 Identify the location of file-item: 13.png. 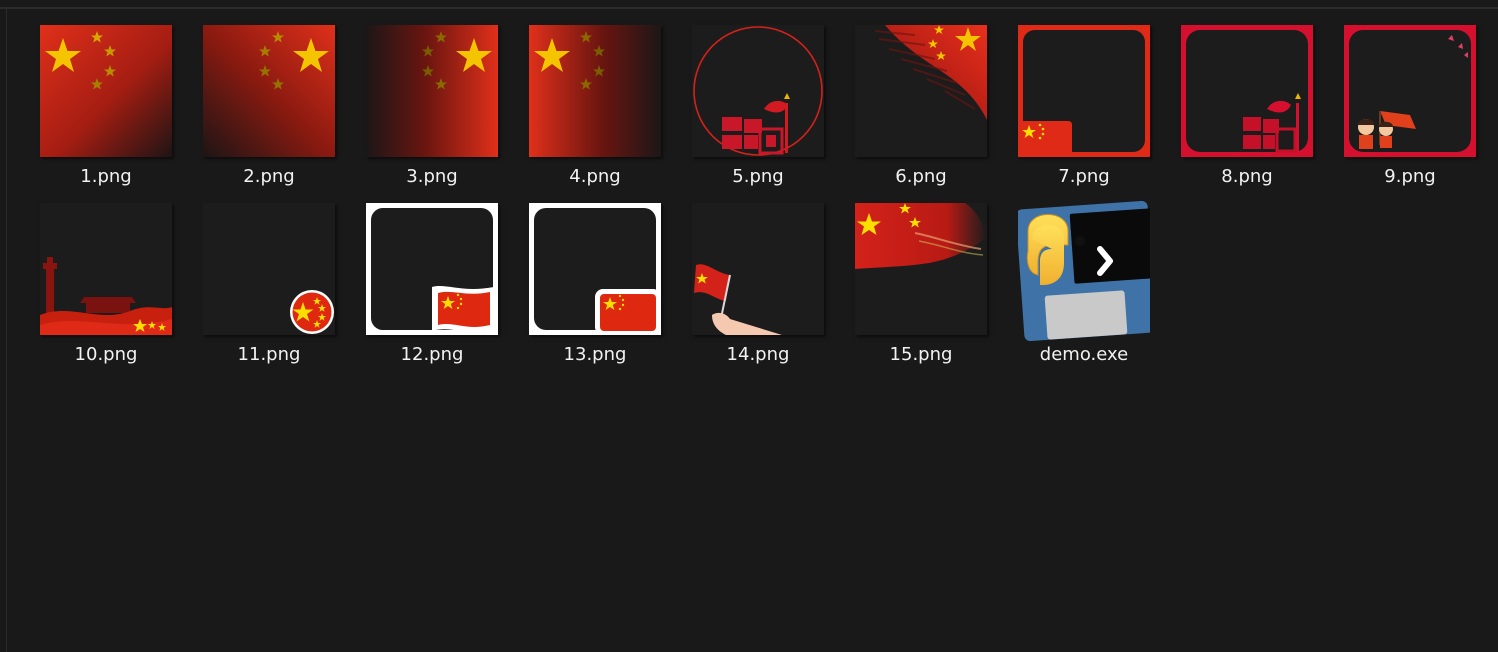
(587, 288).